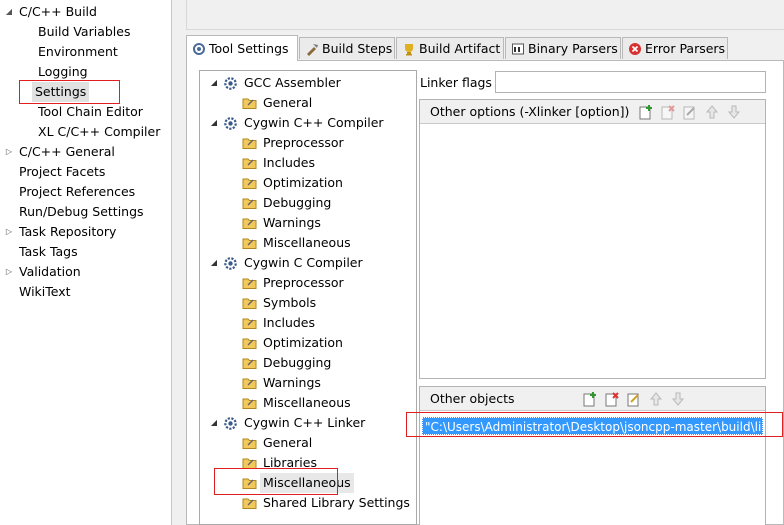  I want to click on nav-item-project-facets: Project Facets, so click(62, 172).